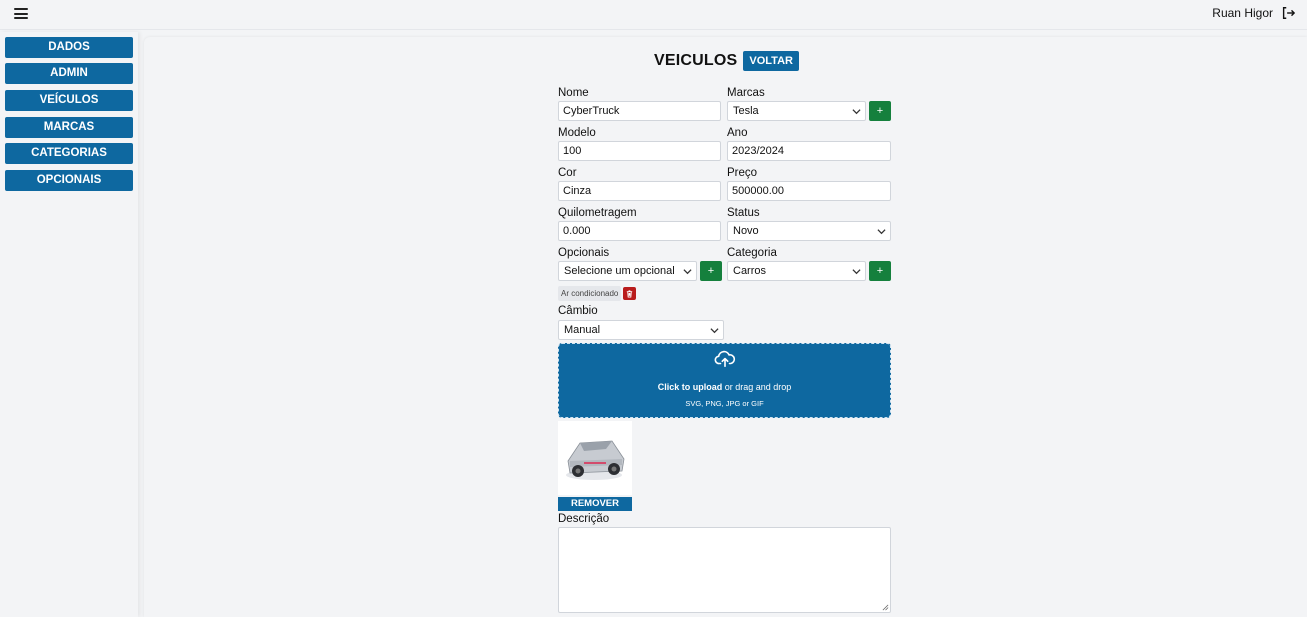 The height and width of the screenshot is (617, 1307). What do you see at coordinates (595, 504) in the screenshot?
I see `remove-image-button: REMOVER` at bounding box center [595, 504].